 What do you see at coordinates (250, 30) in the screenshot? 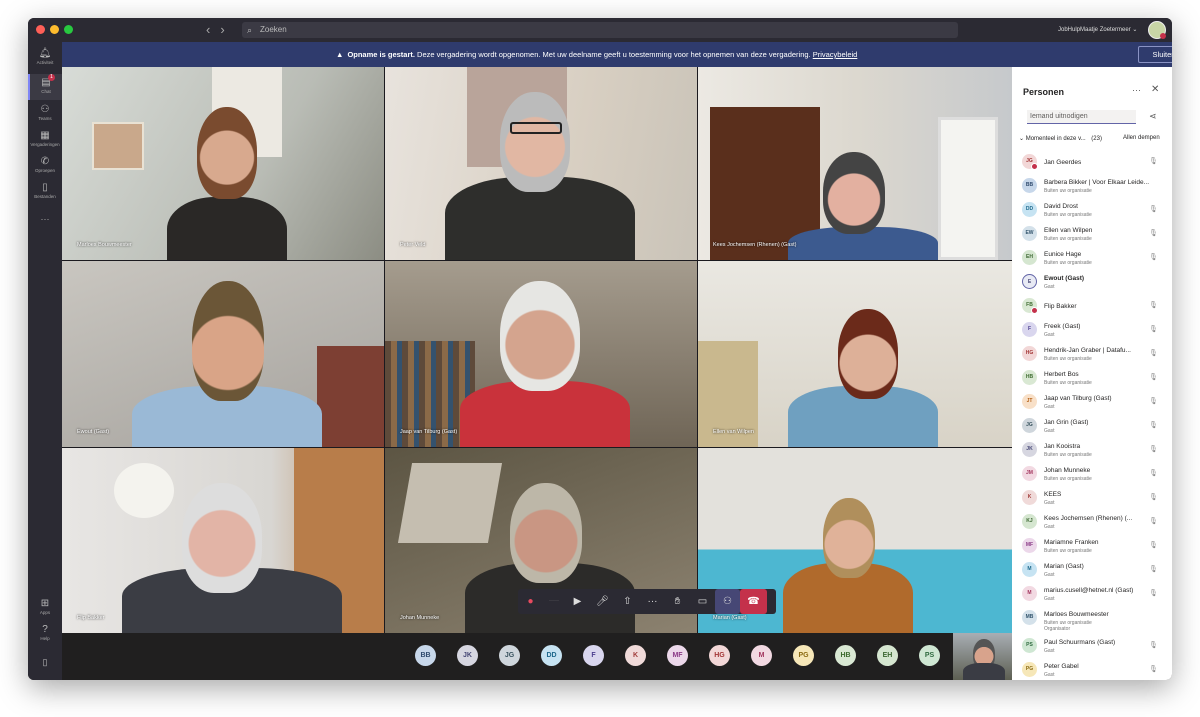
I see `search-icon: ⌕` at bounding box center [250, 30].